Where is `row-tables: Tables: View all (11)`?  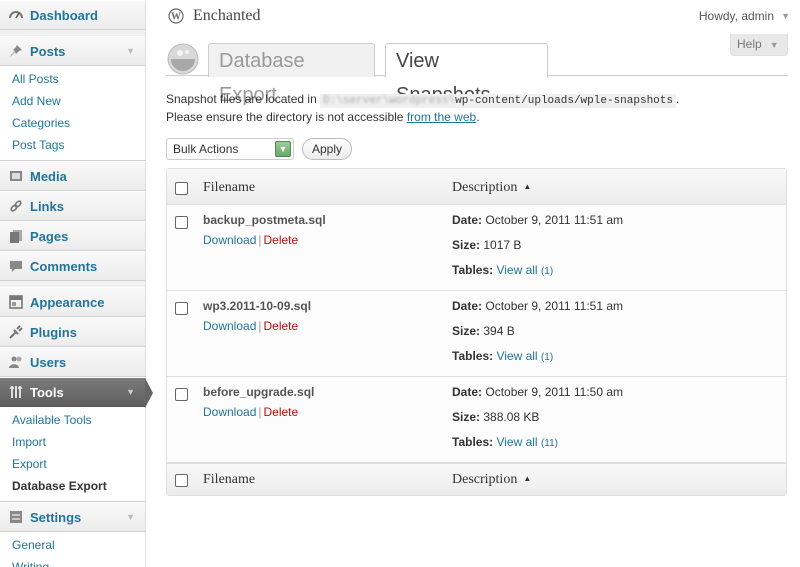
row-tables: Tables: View all (11) is located at coordinates (505, 442).